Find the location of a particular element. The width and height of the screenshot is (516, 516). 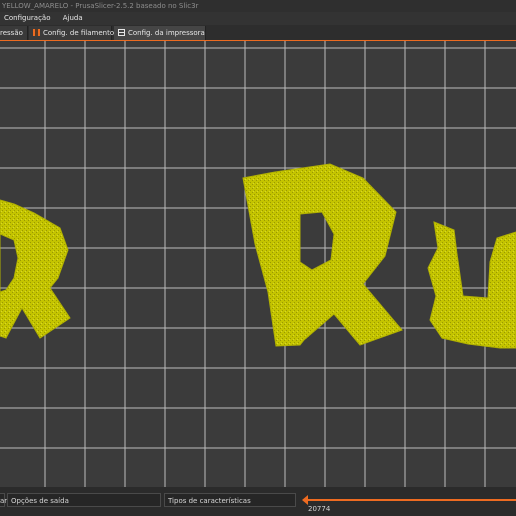

feature-types-combo: Tipos de características is located at coordinates (230, 500).